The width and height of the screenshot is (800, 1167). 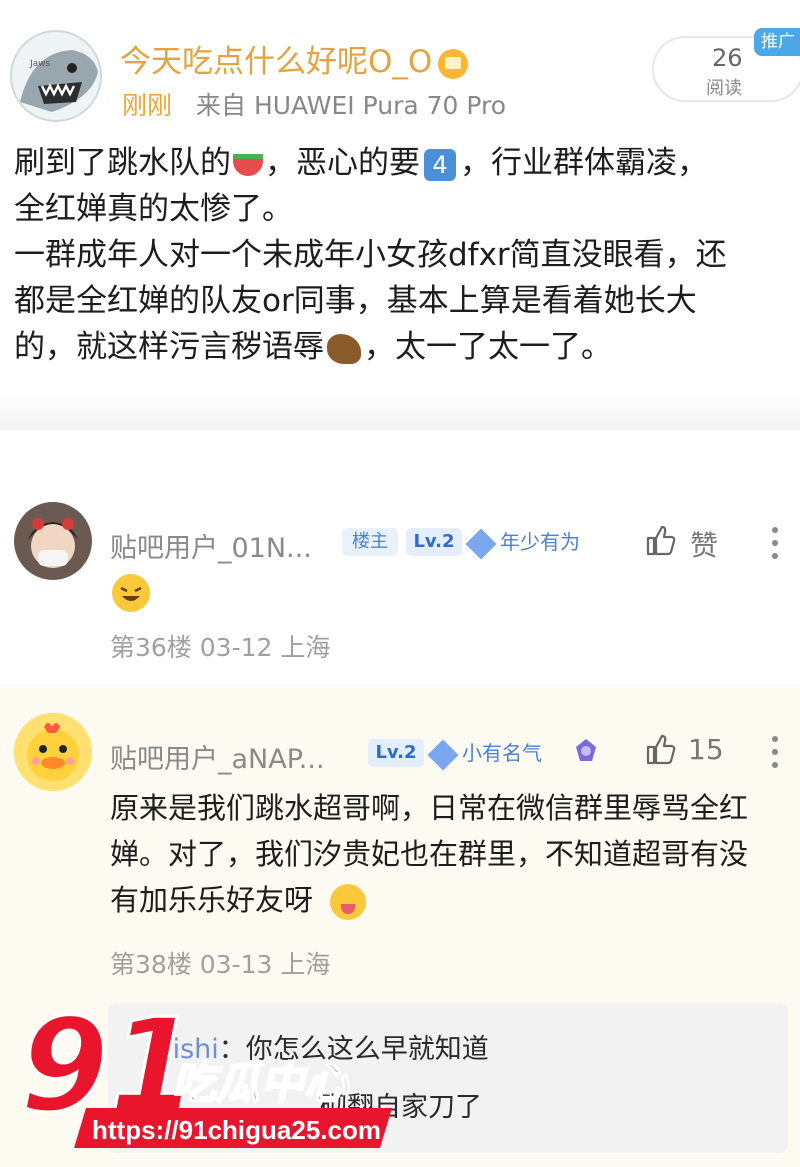 What do you see at coordinates (40, 64) in the screenshot?
I see `svg-text: Jaws` at bounding box center [40, 64].